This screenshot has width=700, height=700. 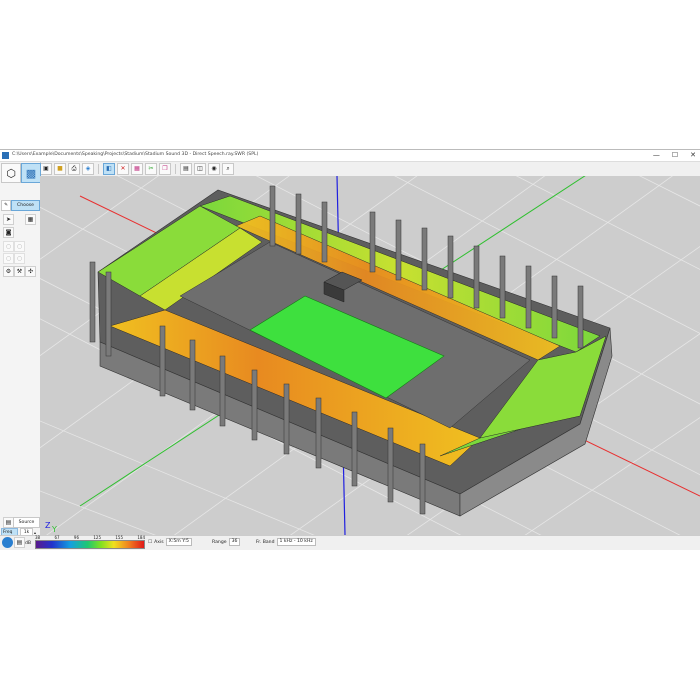 What do you see at coordinates (48, 525) in the screenshot?
I see `svg-text: Z` at bounding box center [48, 525].